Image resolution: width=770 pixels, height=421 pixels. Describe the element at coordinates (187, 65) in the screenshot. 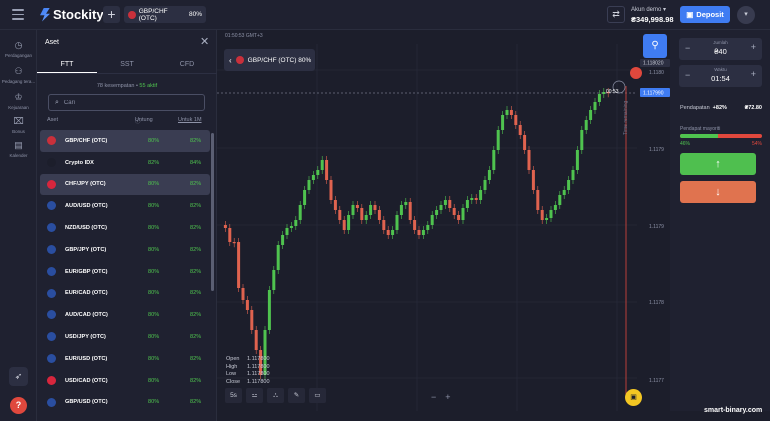

I see `tab-cfd: CFD` at that location.